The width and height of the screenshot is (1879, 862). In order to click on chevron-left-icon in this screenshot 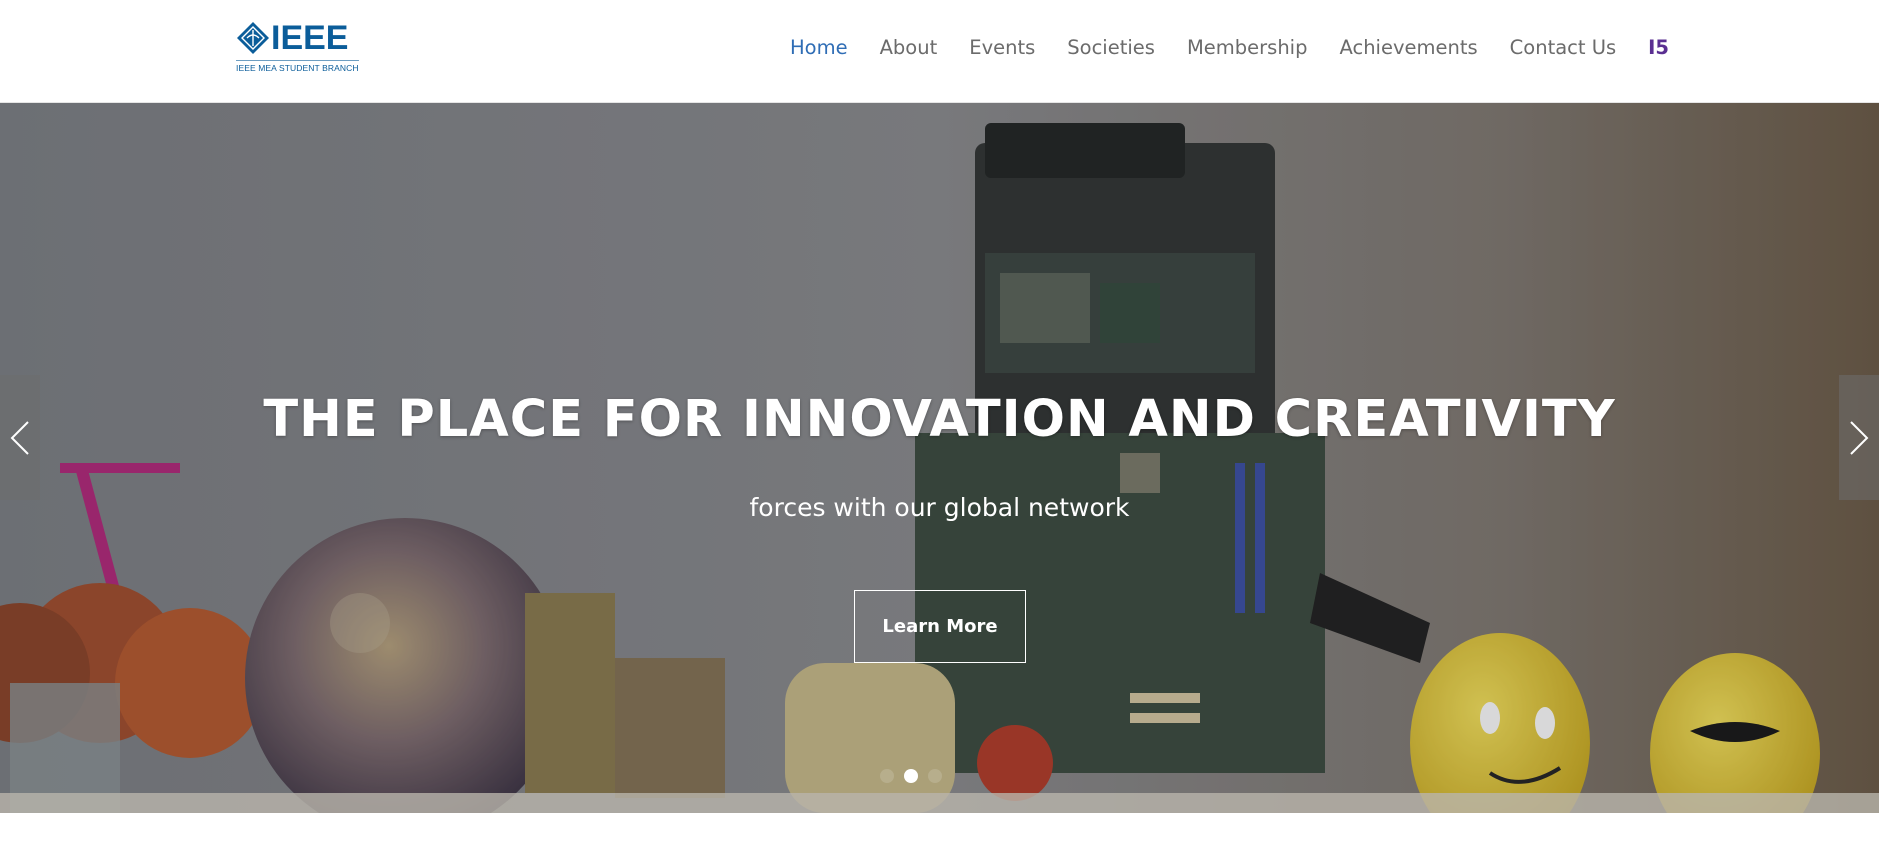, I will do `click(19, 437)`.